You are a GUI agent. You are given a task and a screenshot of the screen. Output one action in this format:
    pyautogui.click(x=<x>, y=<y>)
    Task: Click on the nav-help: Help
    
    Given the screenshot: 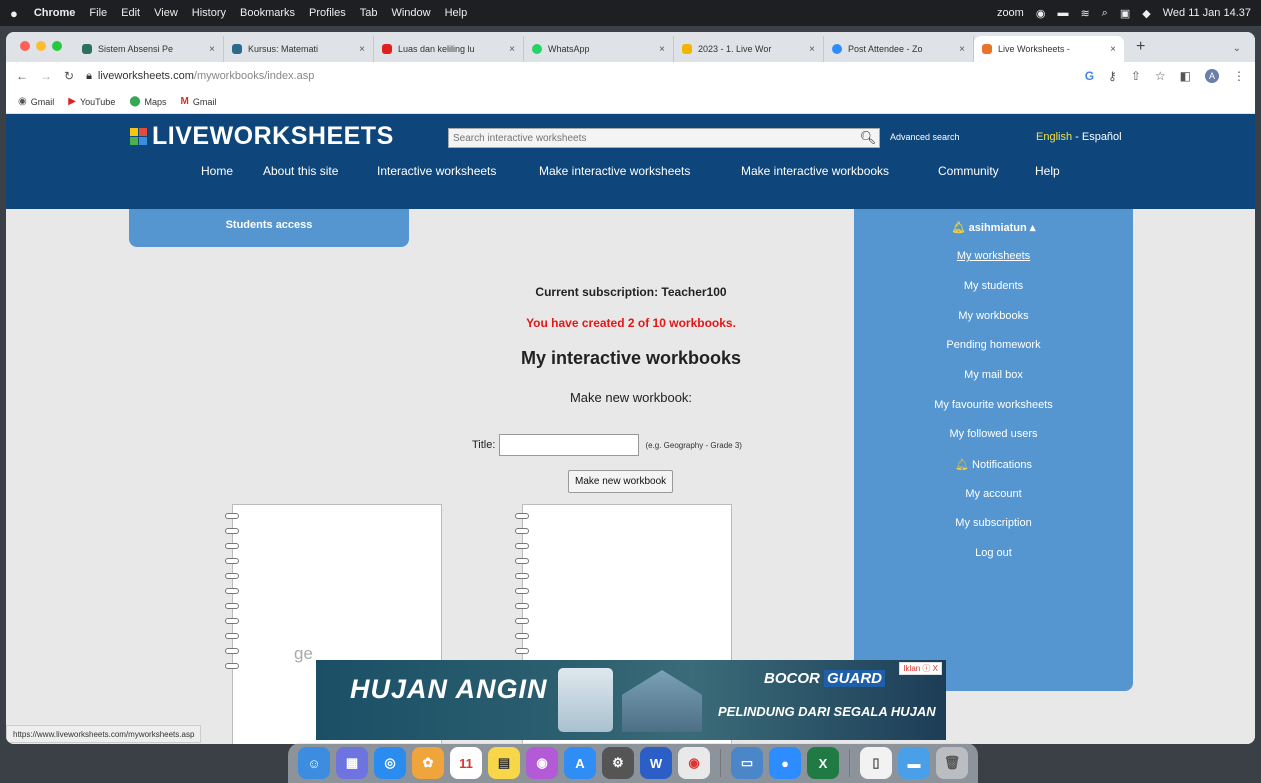 What is the action you would take?
    pyautogui.click(x=1047, y=171)
    